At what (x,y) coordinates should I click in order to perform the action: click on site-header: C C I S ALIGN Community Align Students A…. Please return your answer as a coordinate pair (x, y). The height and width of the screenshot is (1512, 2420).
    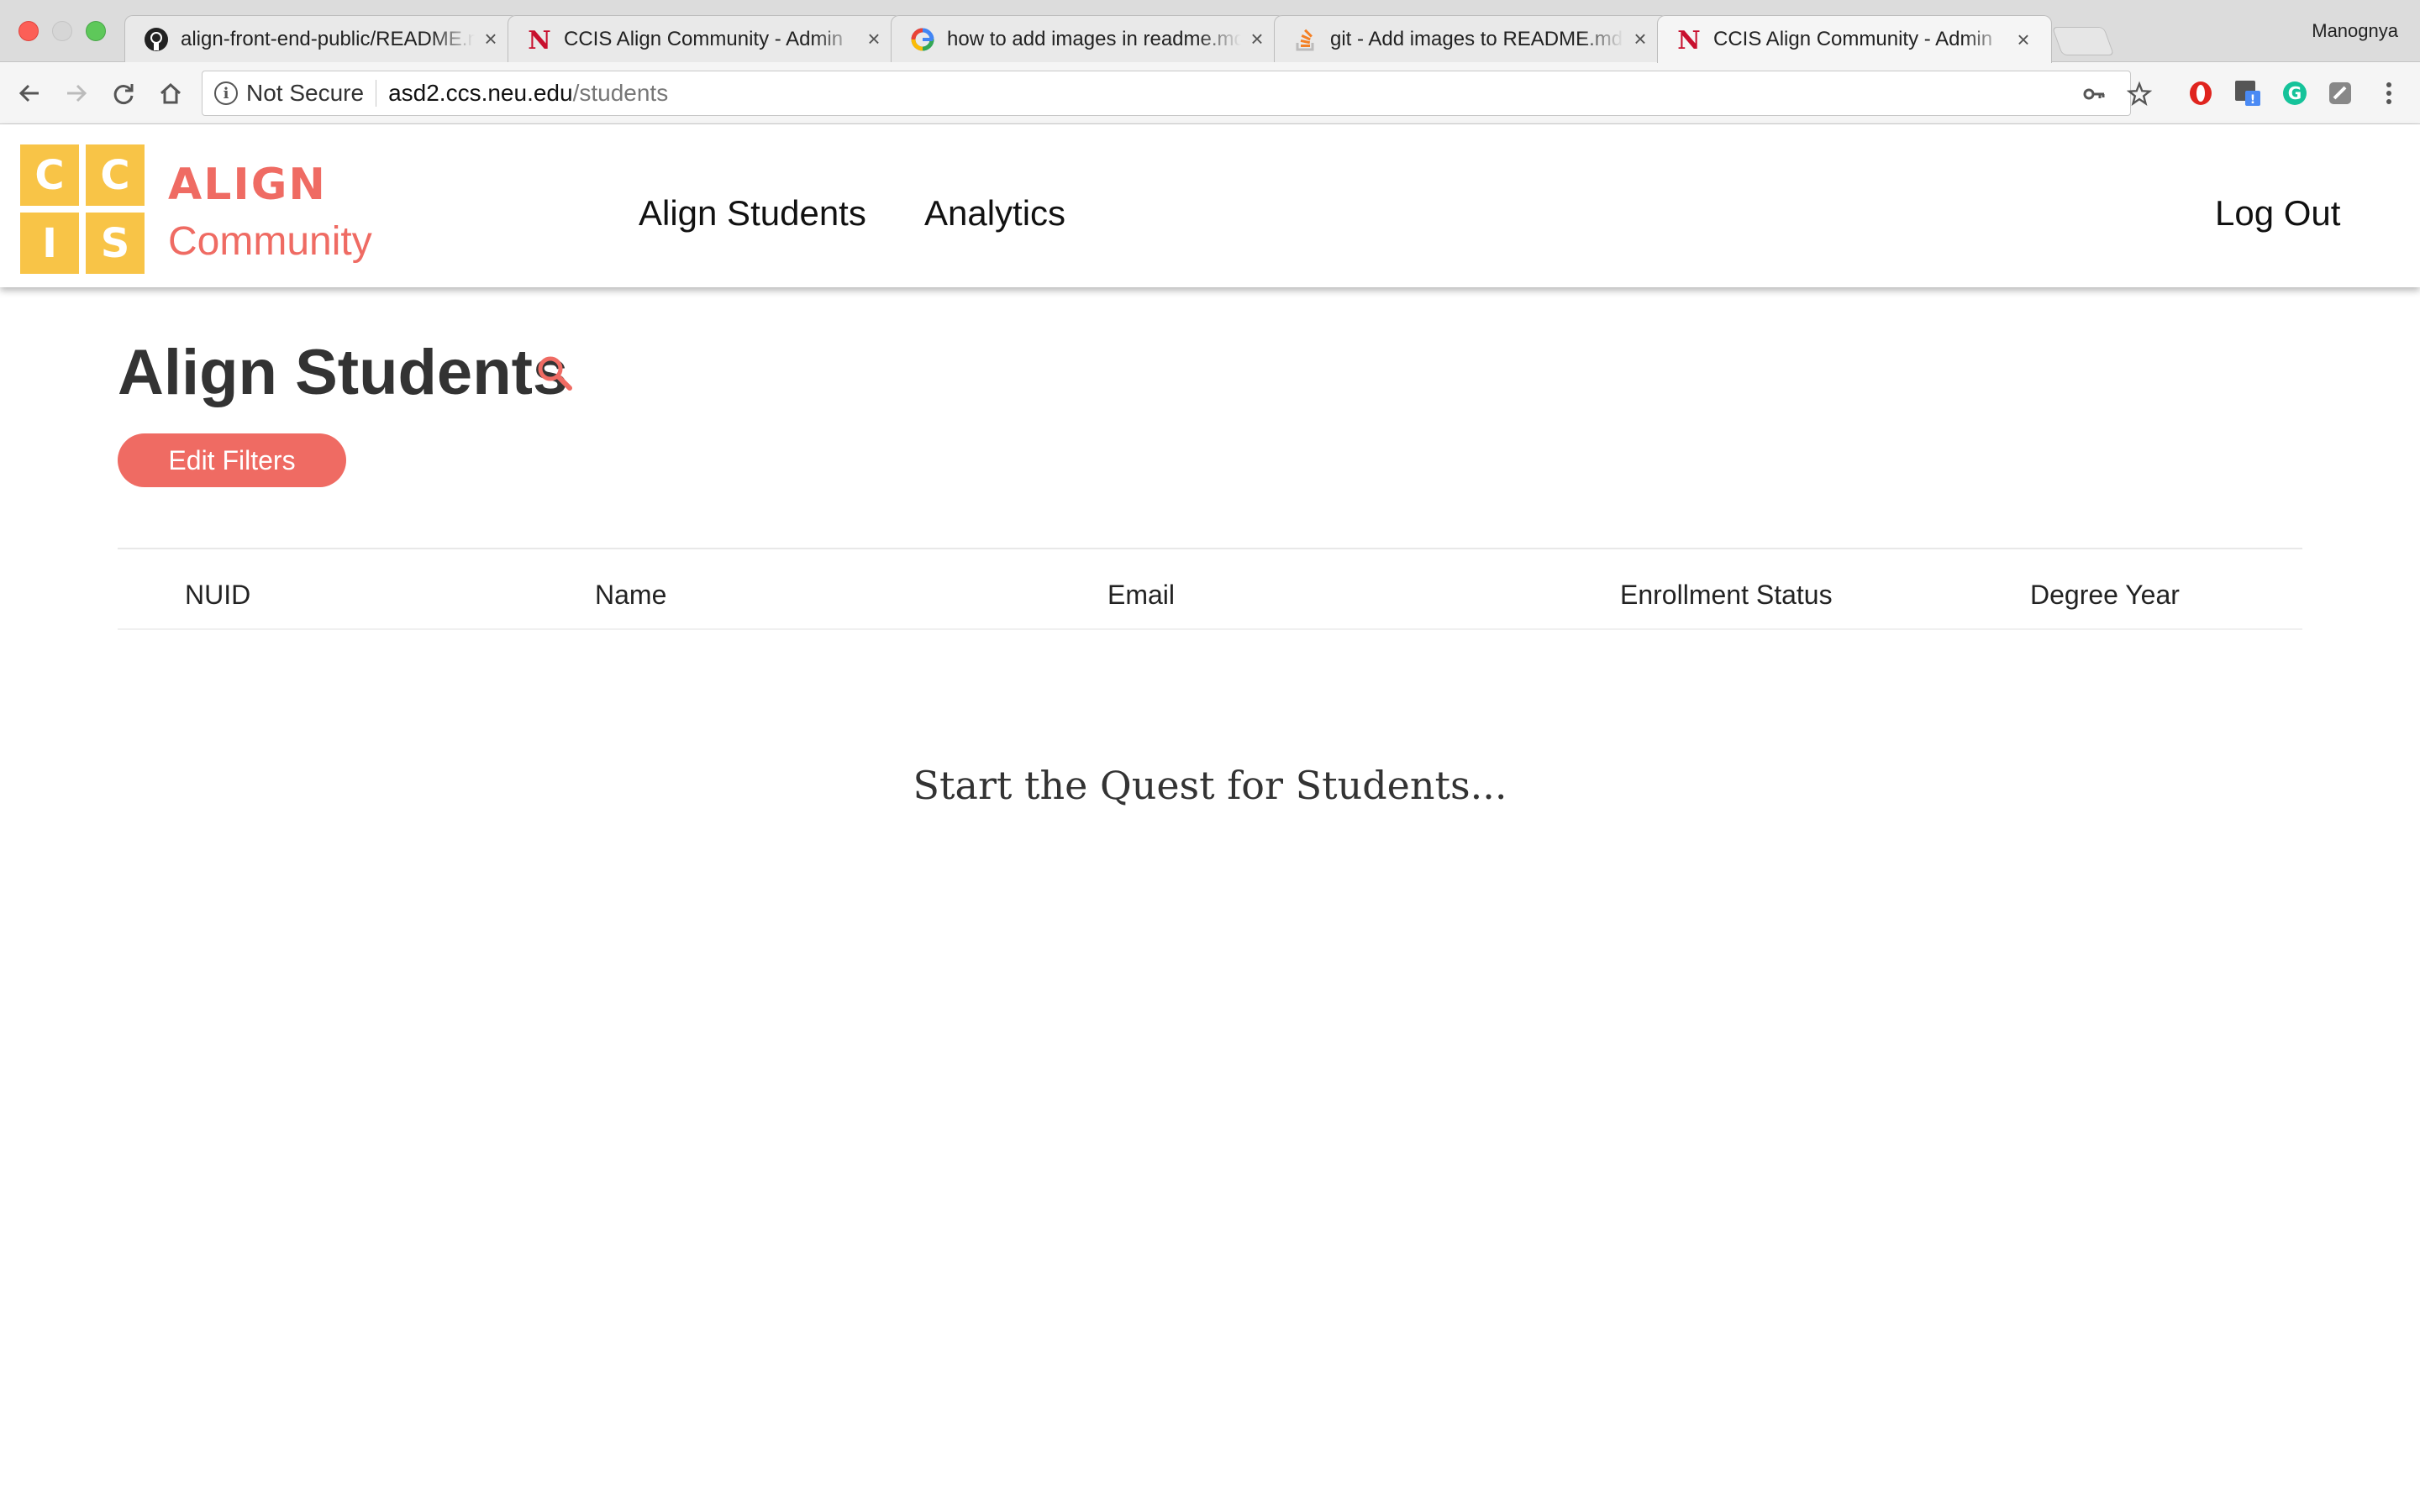
    Looking at the image, I should click on (1210, 205).